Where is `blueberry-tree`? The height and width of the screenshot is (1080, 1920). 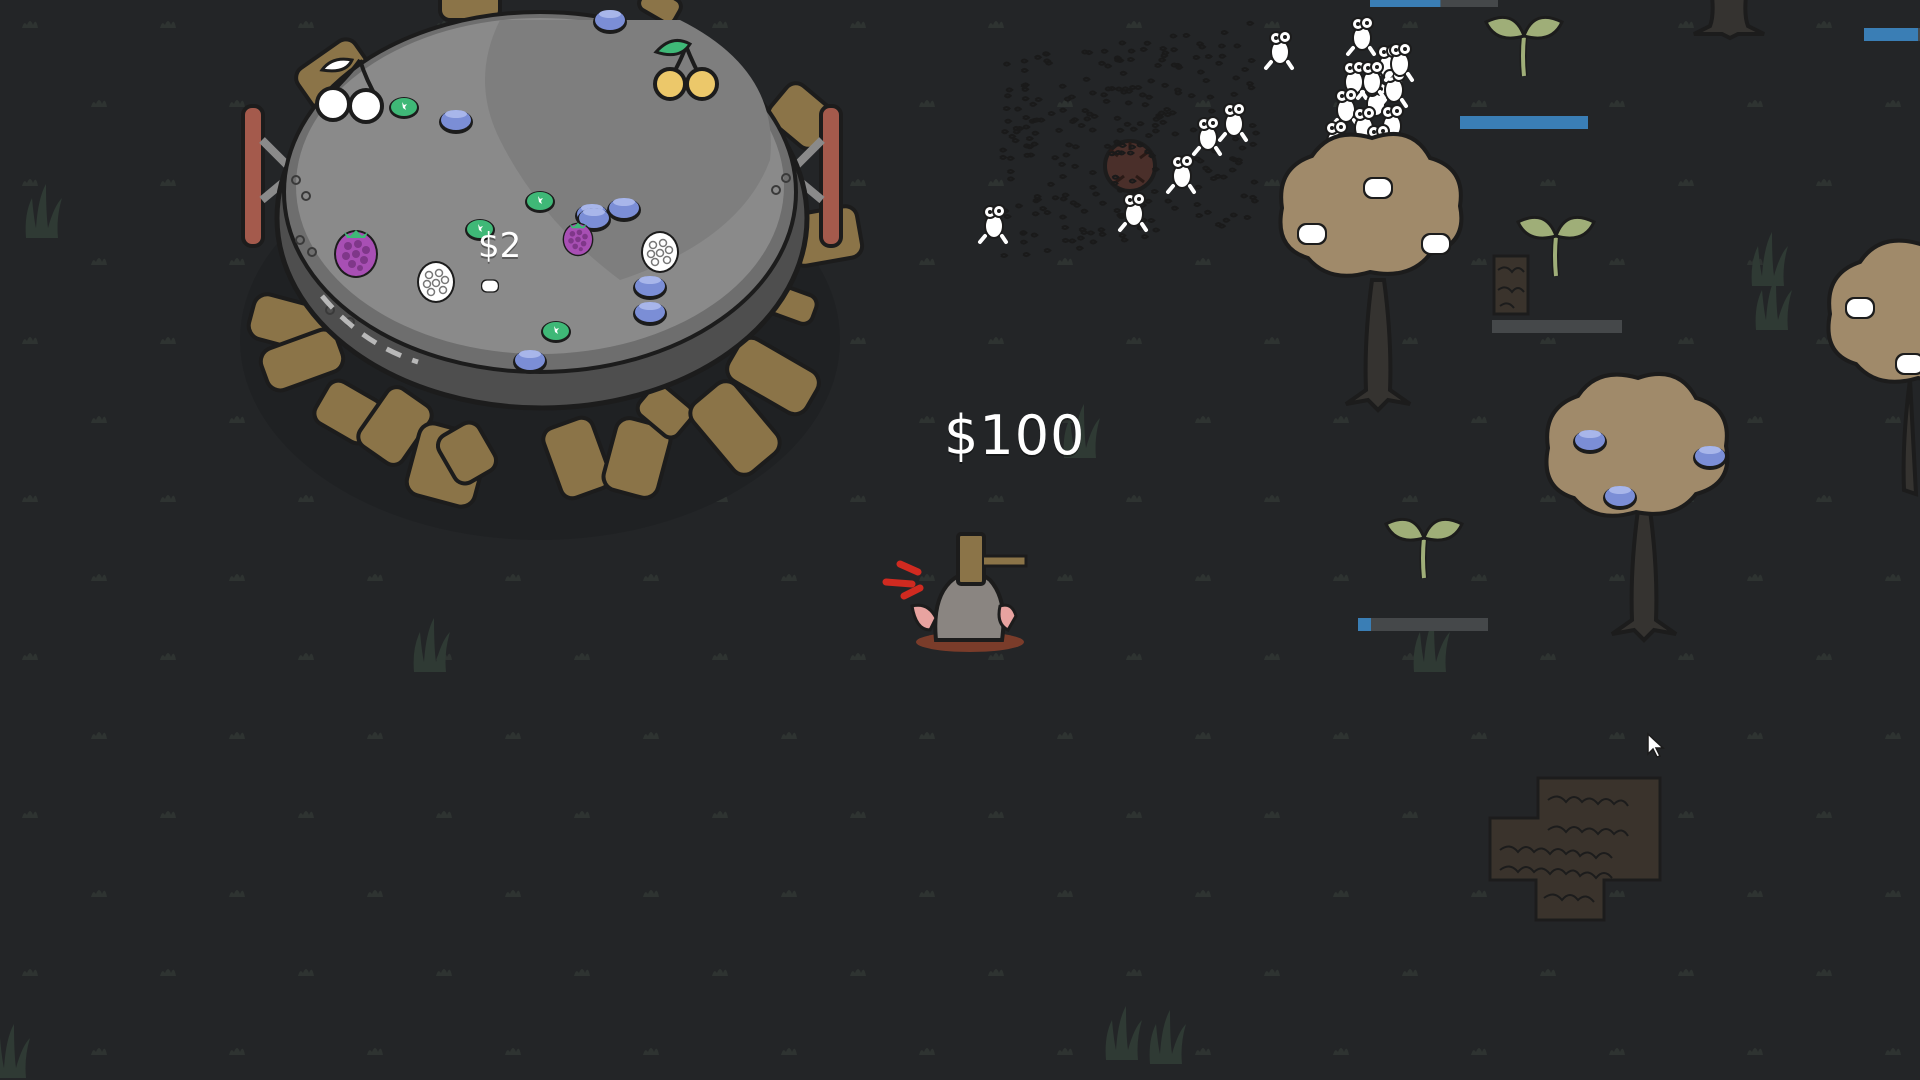
blueberry-tree is located at coordinates (1637, 507).